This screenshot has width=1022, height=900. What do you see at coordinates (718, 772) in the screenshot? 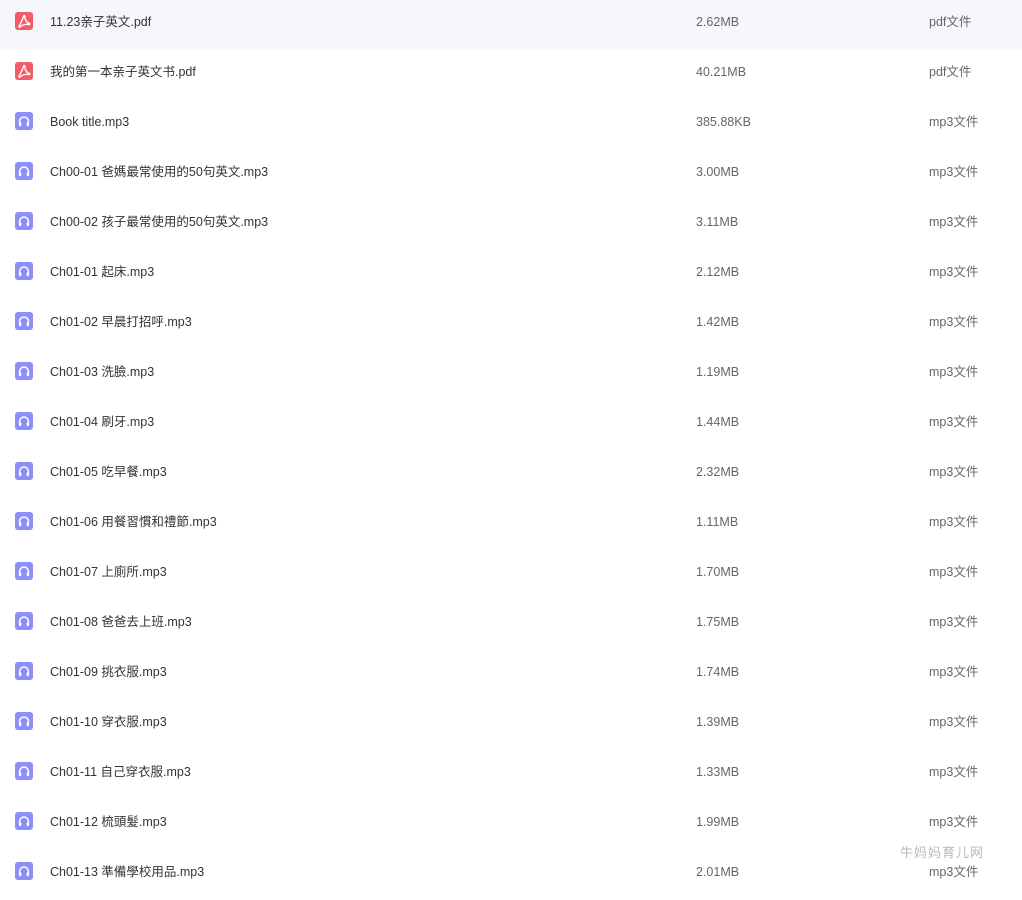
I see `file-size: 1.33MB` at bounding box center [718, 772].